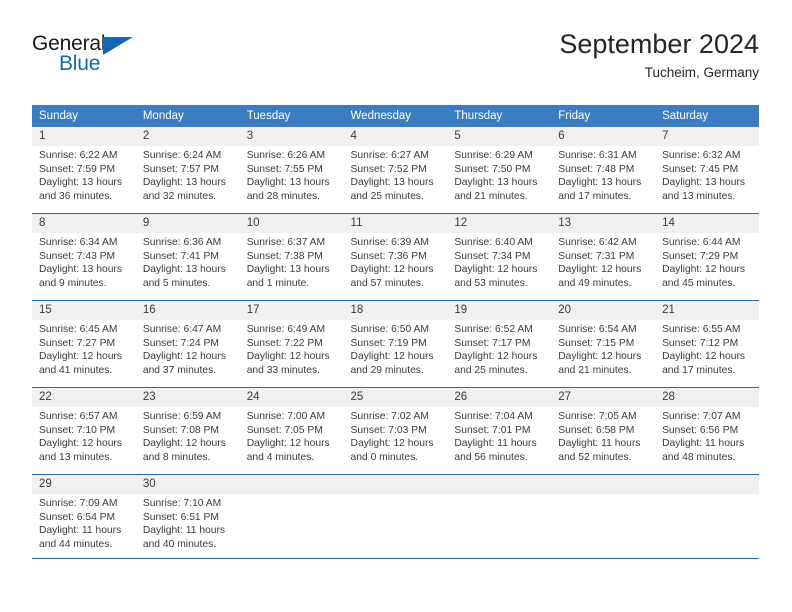  I want to click on day-sunset-text: Sunset: 7:34 PM, so click(492, 256).